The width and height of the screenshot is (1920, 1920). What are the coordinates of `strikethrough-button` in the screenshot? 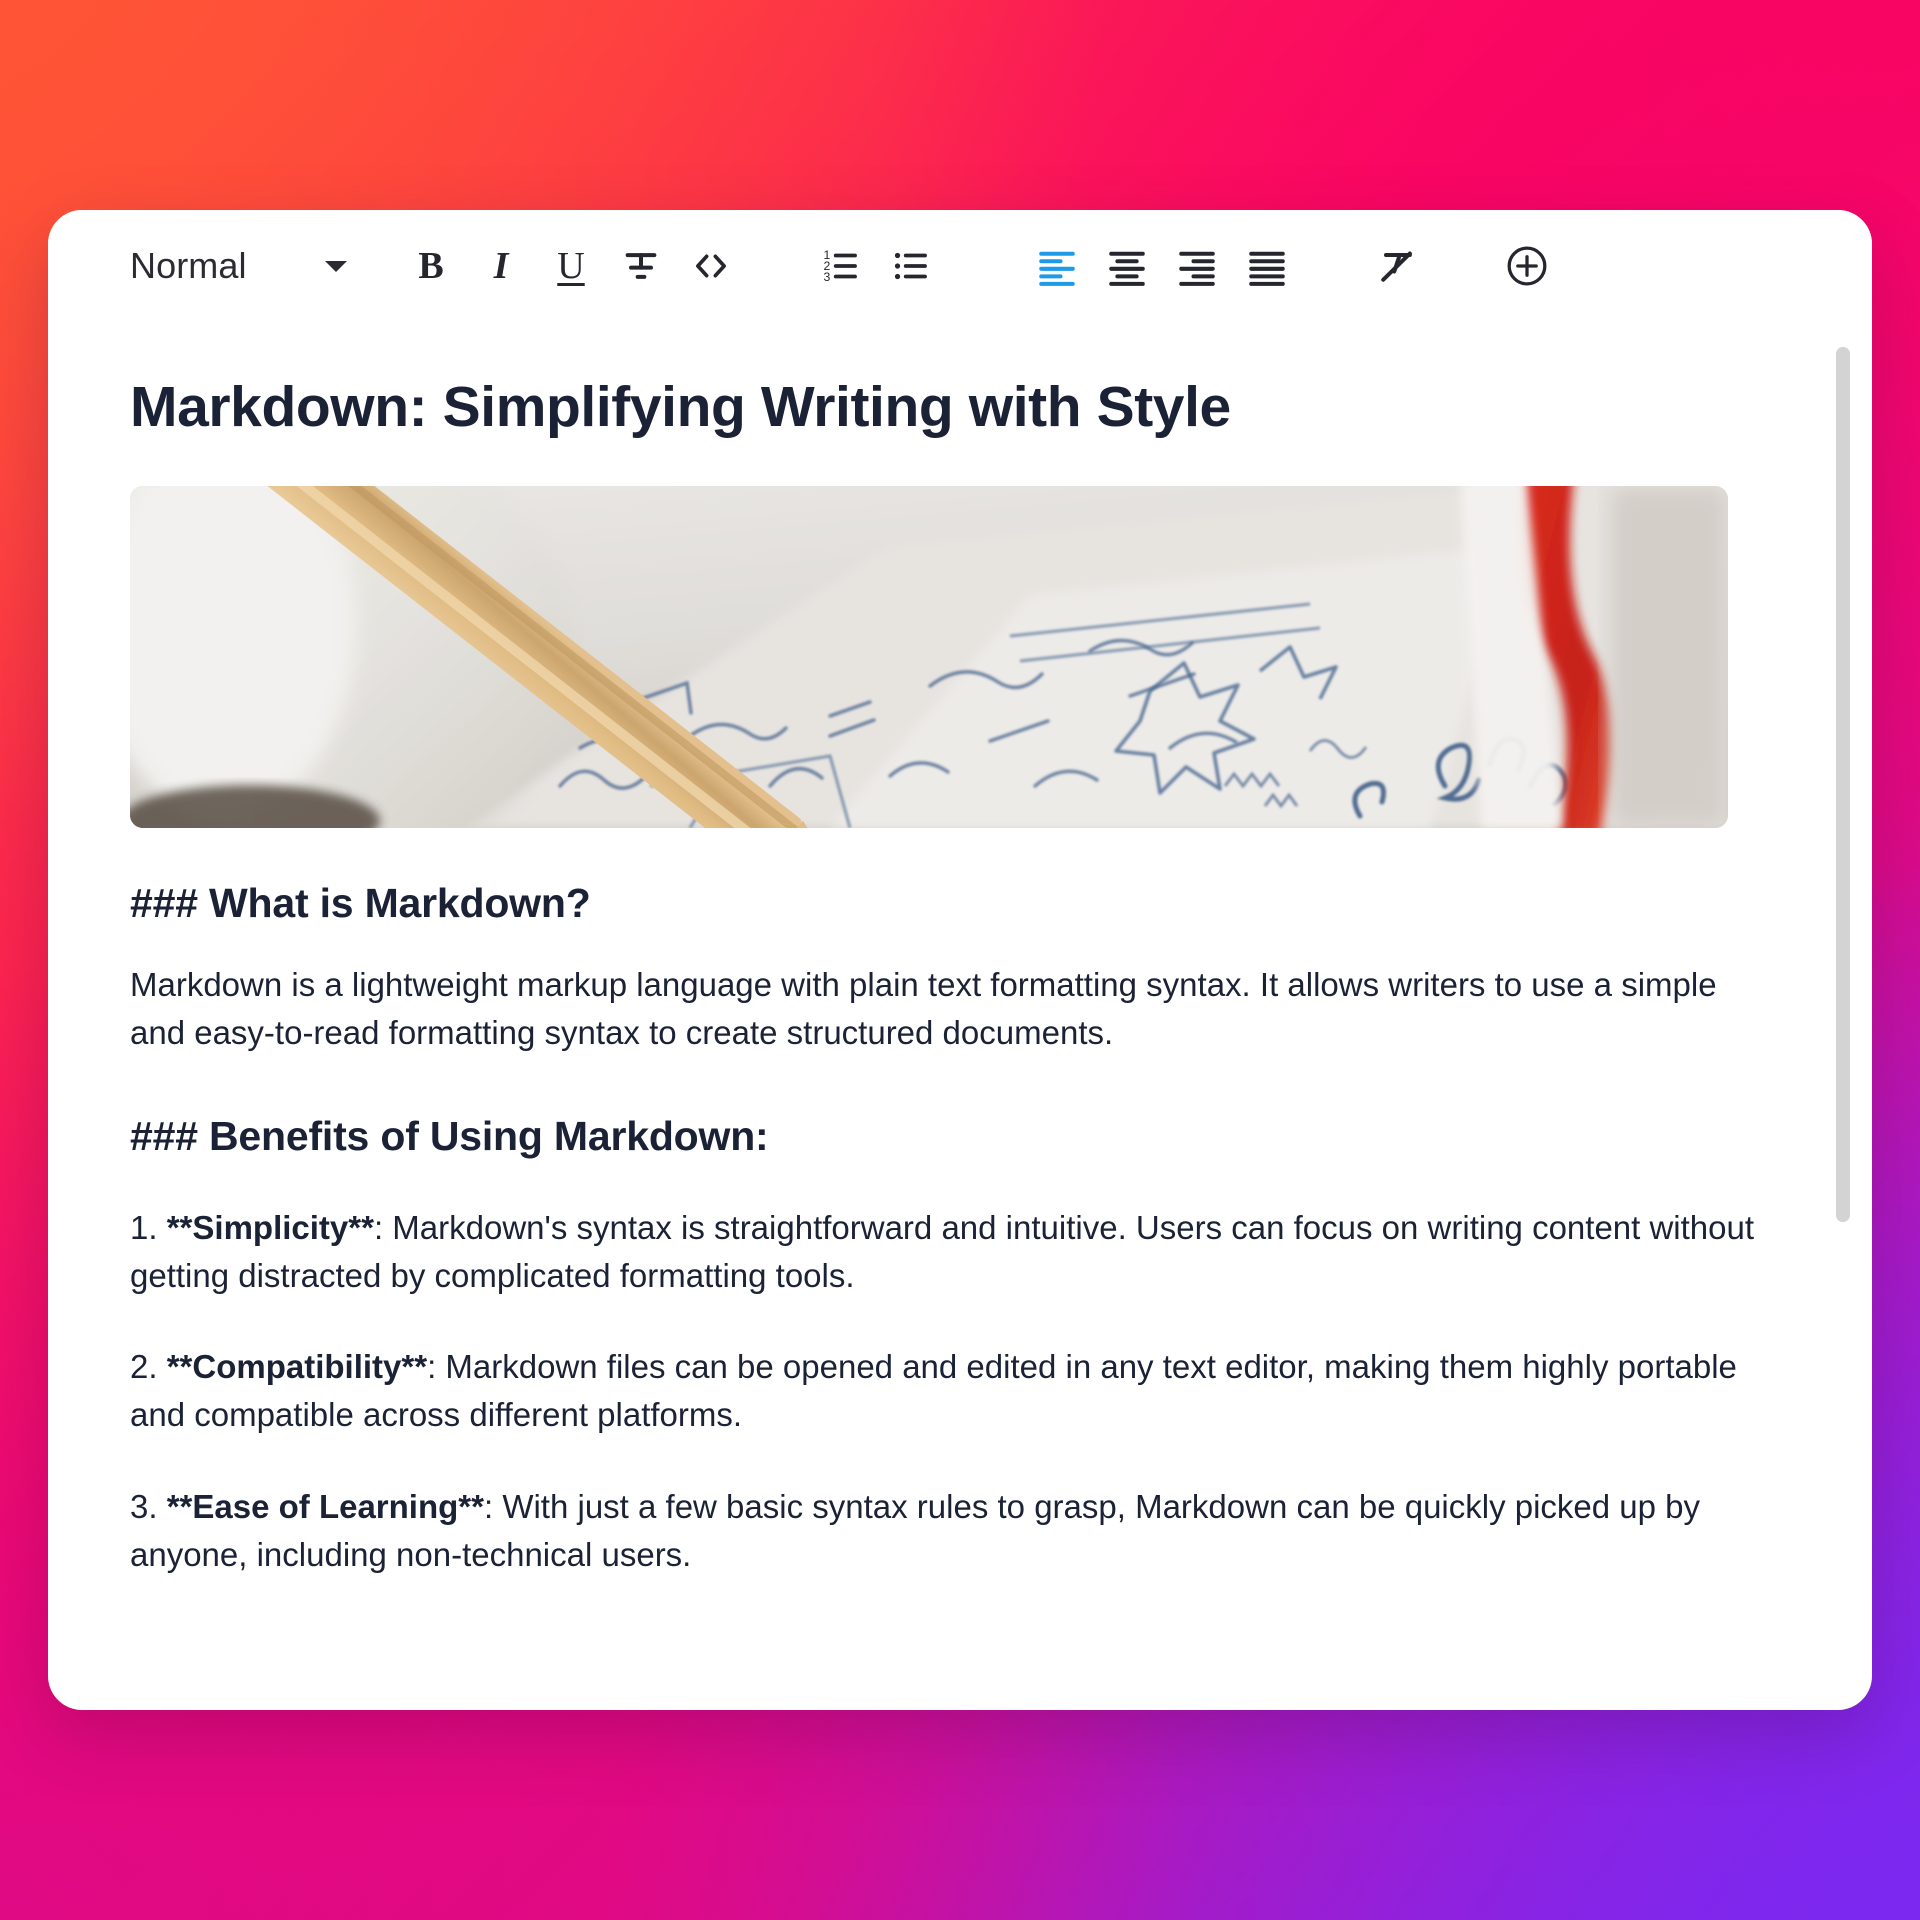 It's located at (641, 266).